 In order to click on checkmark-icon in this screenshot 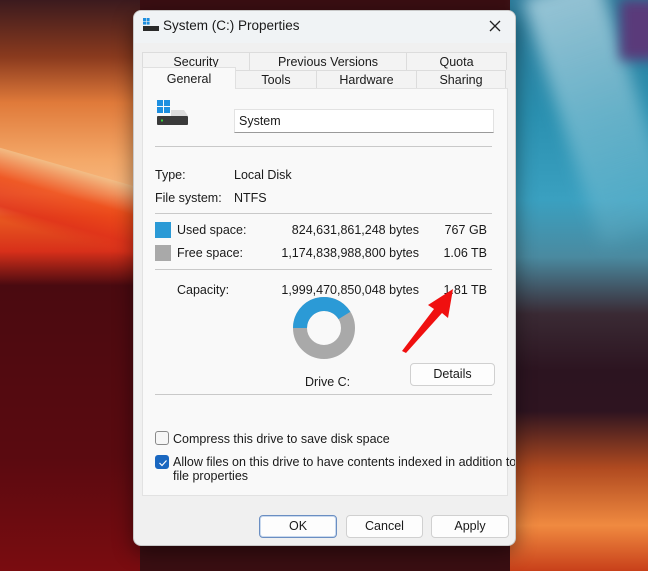, I will do `click(163, 463)`.